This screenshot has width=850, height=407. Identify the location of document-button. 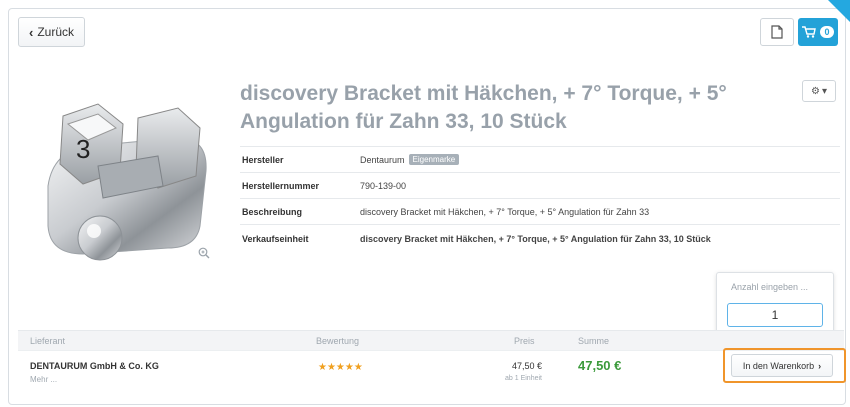
(777, 32).